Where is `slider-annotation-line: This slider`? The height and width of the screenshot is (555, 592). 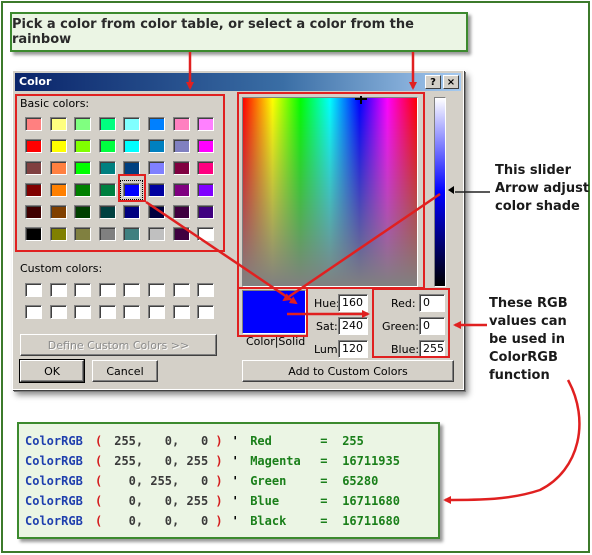 slider-annotation-line: This slider is located at coordinates (533, 170).